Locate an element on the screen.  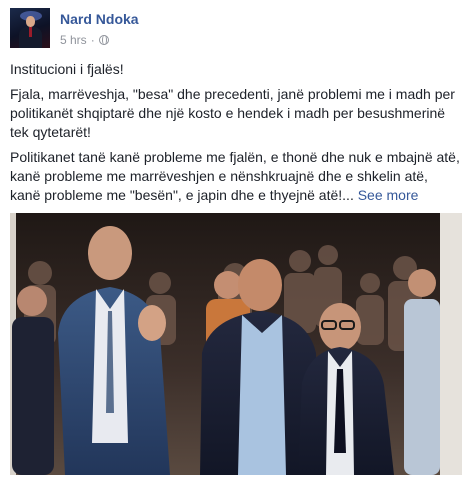
author-avatar is located at coordinates (30, 28).